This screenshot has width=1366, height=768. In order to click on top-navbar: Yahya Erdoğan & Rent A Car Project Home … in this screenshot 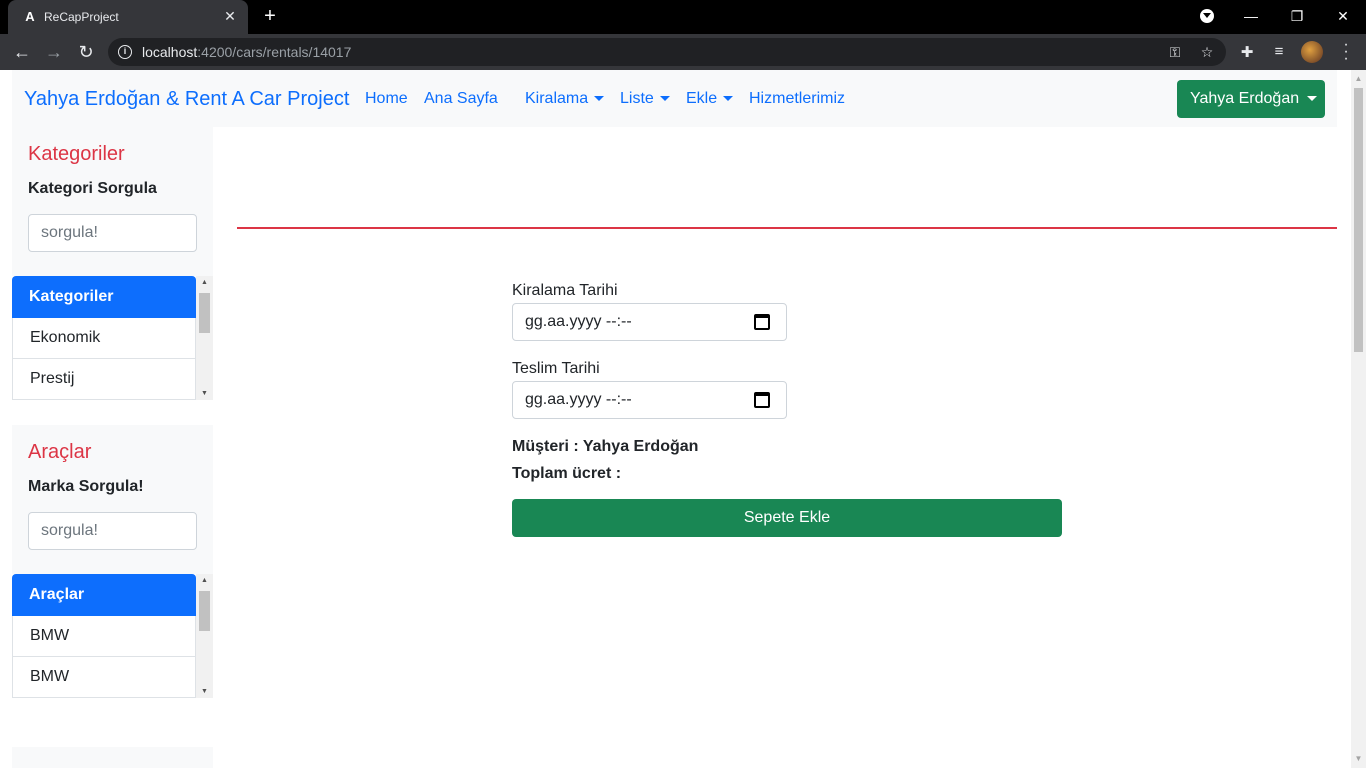, I will do `click(674, 98)`.